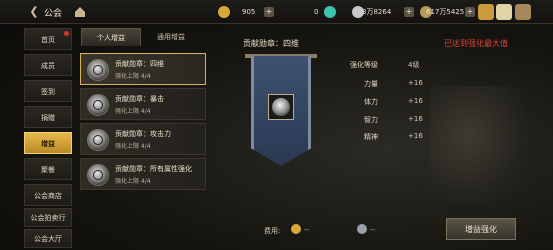  I want to click on resource-silver: 3万8264 +, so click(385, 12).